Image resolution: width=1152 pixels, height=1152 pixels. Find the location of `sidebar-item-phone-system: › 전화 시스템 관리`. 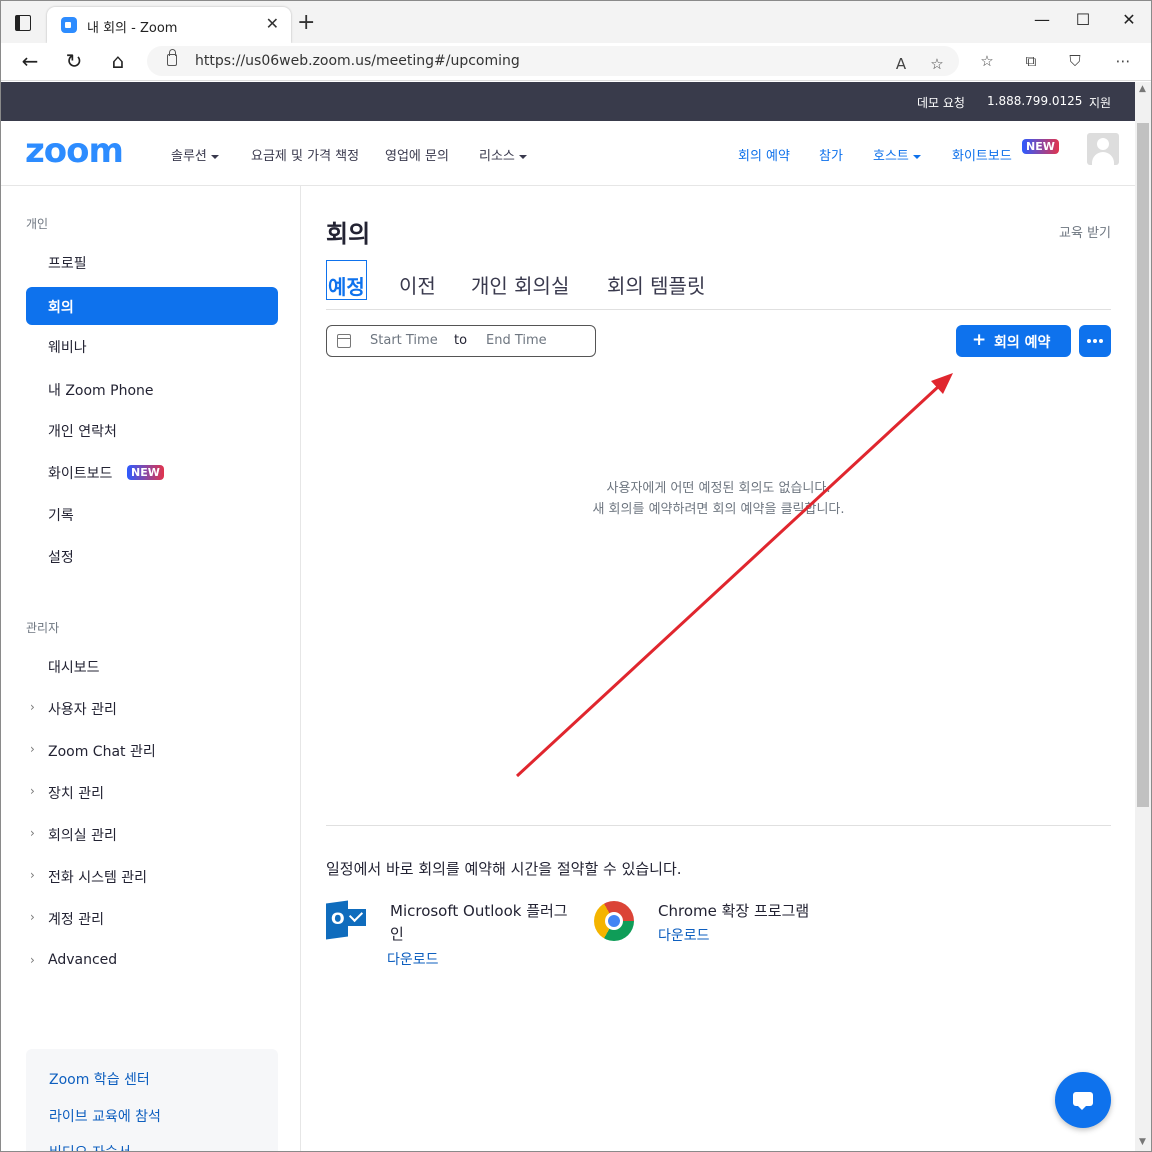

sidebar-item-phone-system: › 전화 시스템 관리 is located at coordinates (152, 876).